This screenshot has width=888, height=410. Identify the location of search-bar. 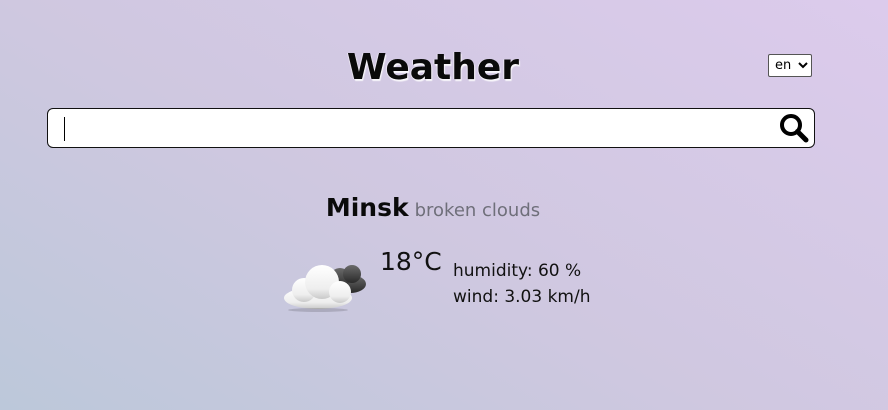
(431, 128).